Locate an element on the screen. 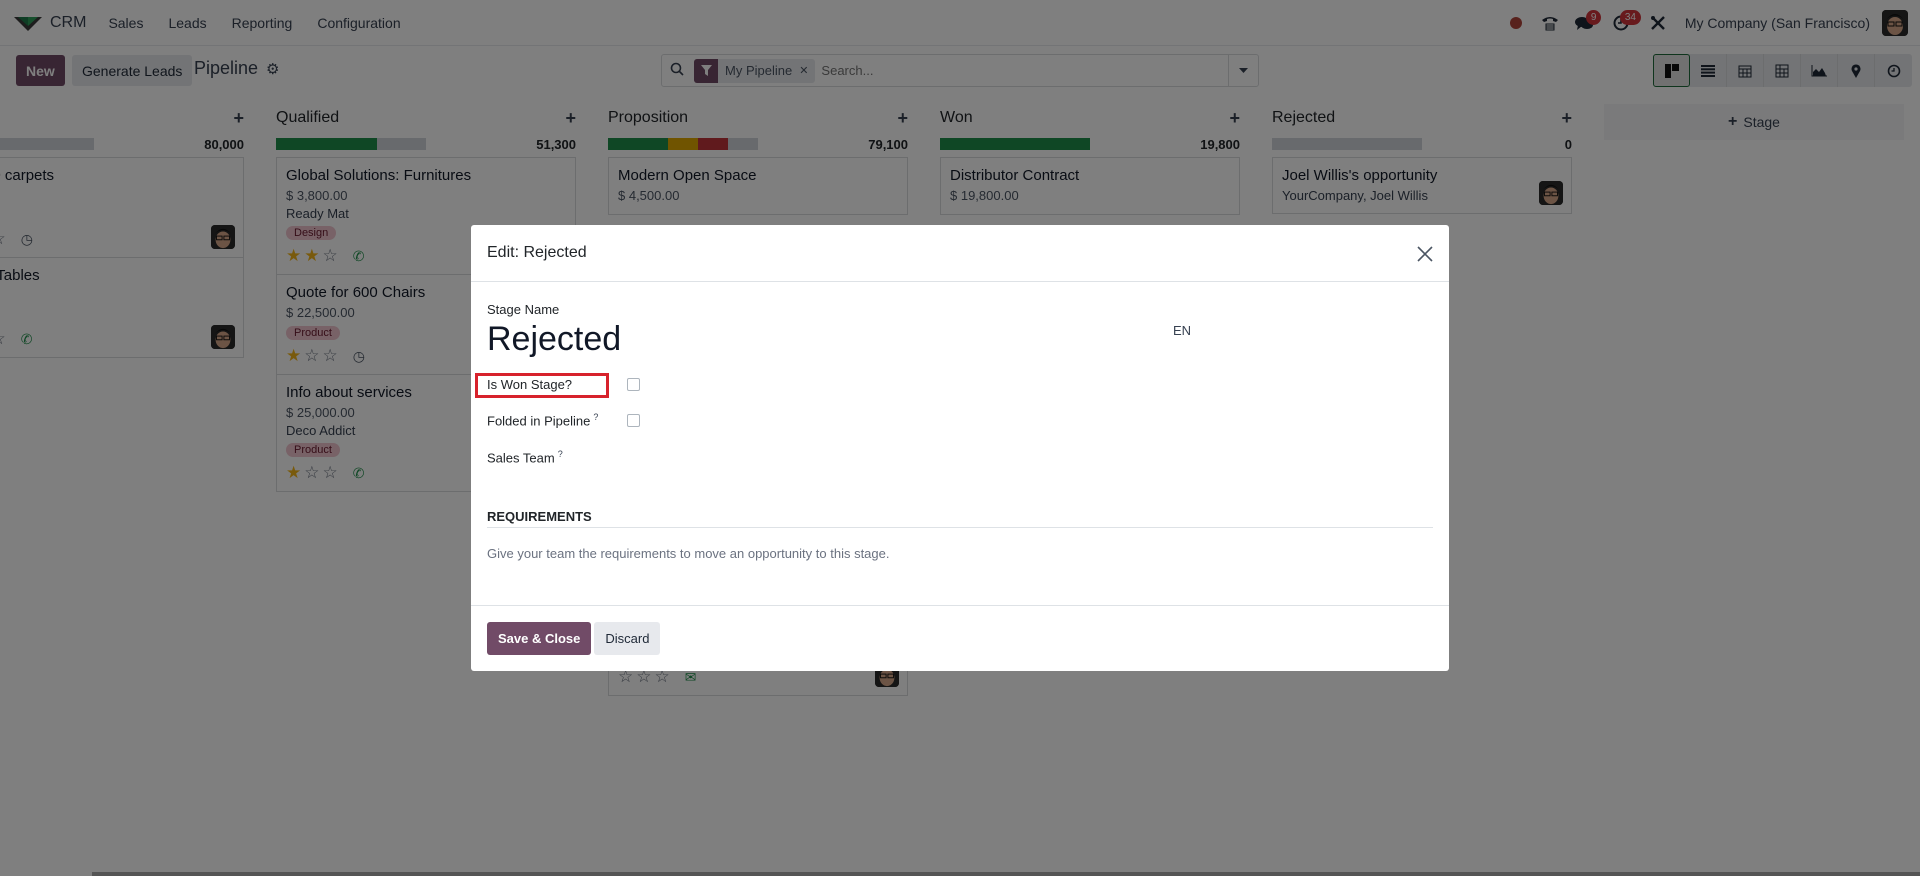 The image size is (1920, 876). stage-name-input: Rejected is located at coordinates (554, 339).